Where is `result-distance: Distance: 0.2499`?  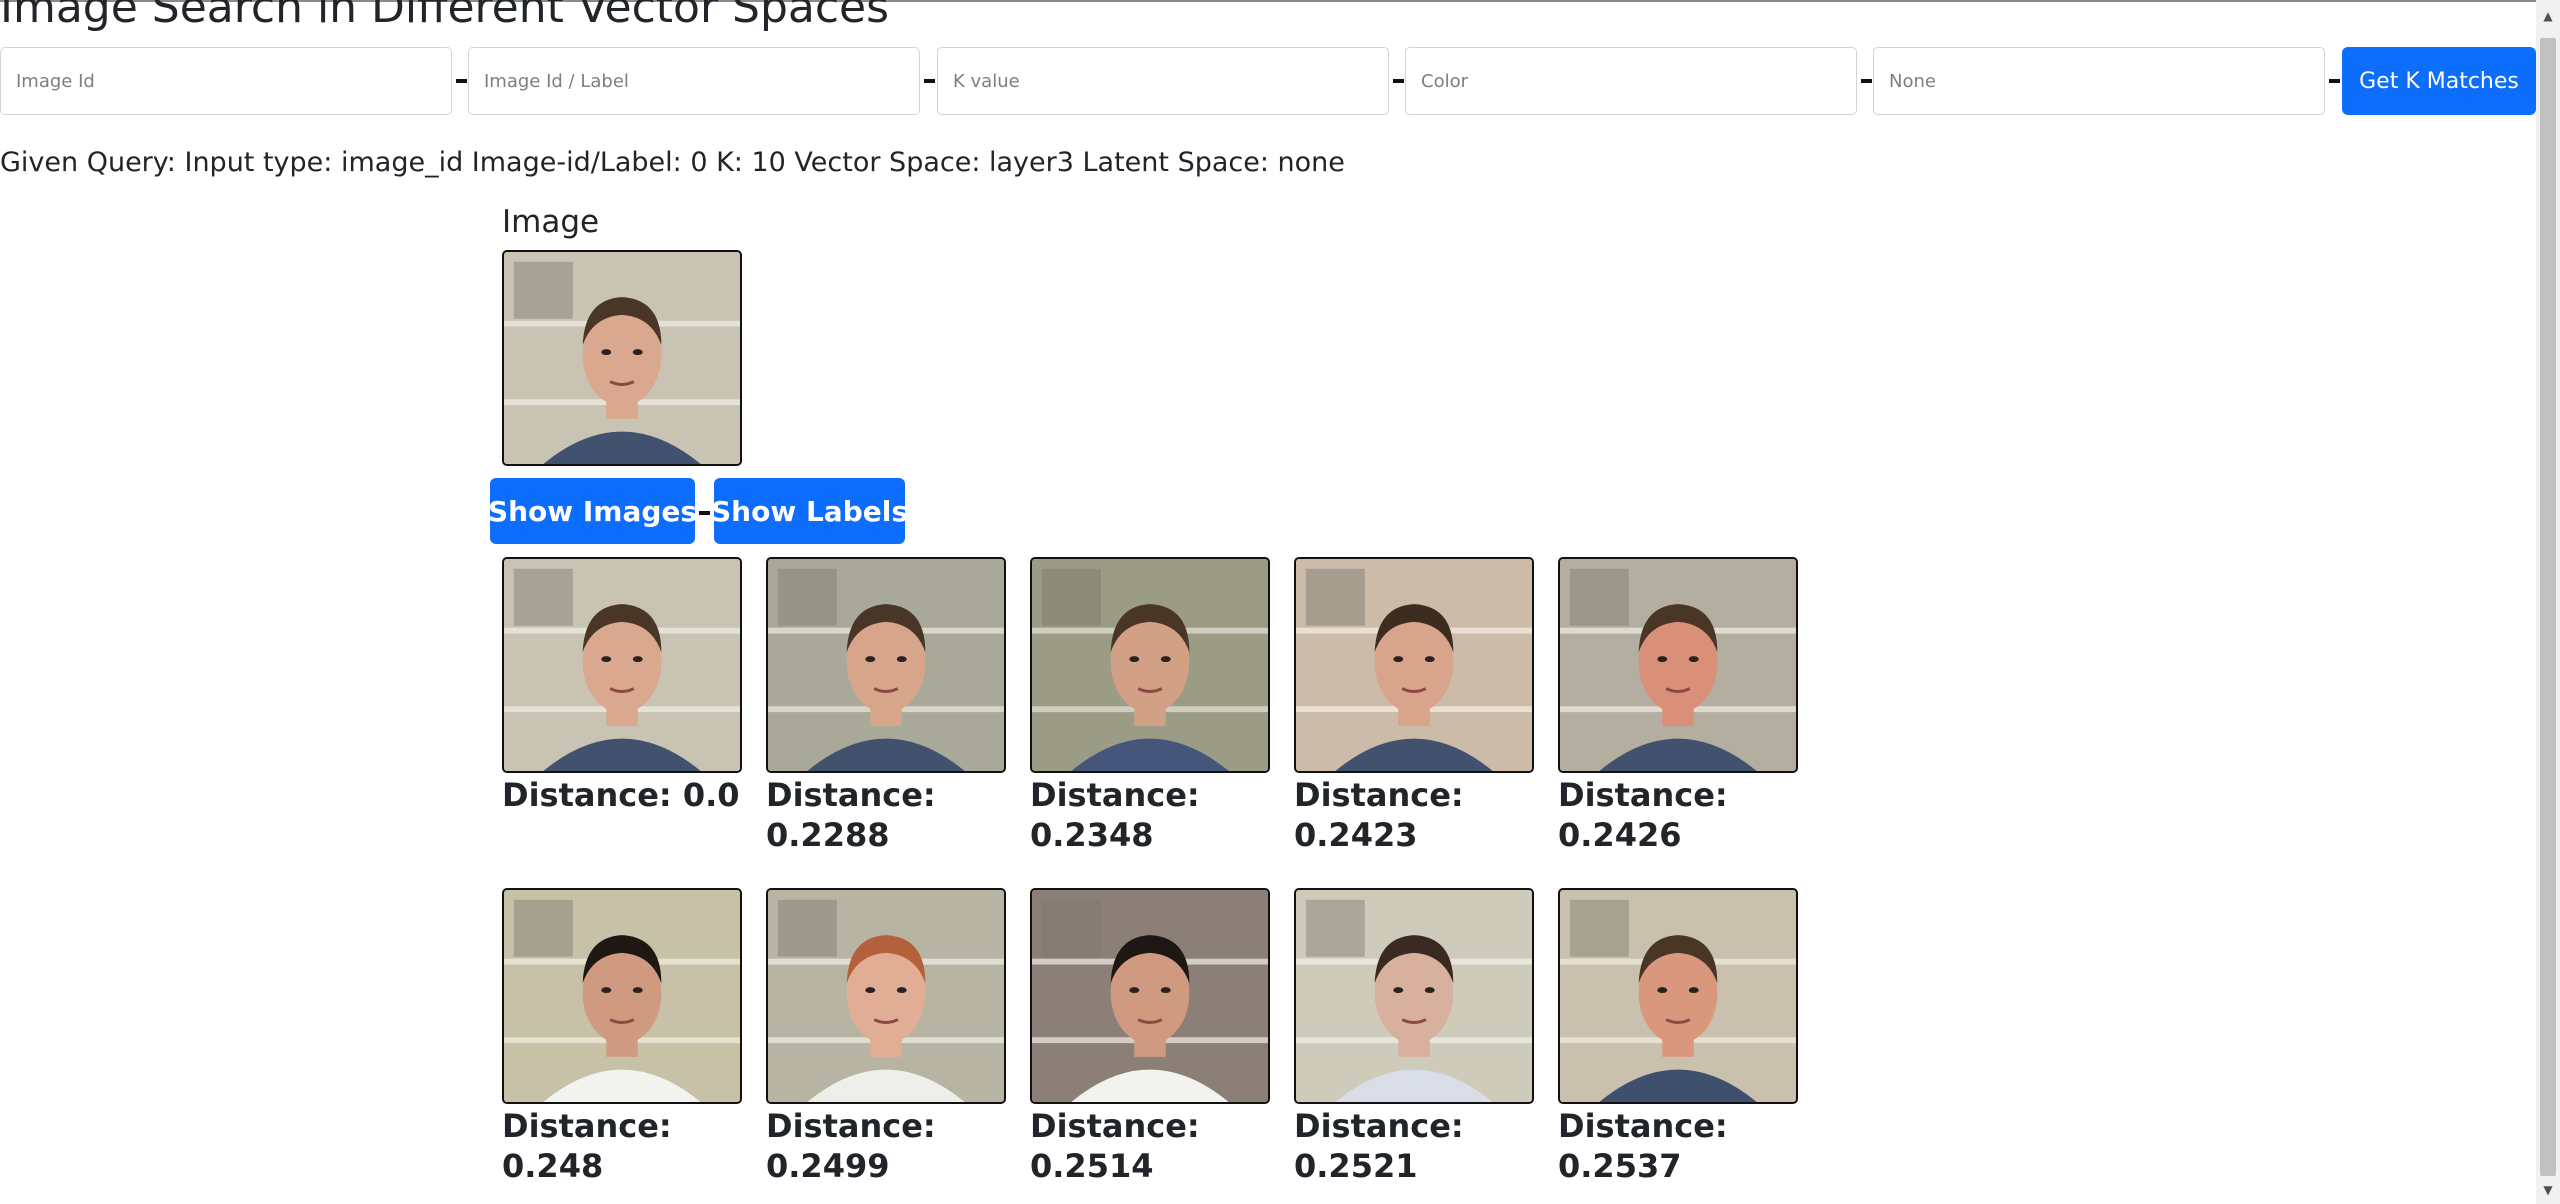 result-distance: Distance: 0.2499 is located at coordinates (851, 1146).